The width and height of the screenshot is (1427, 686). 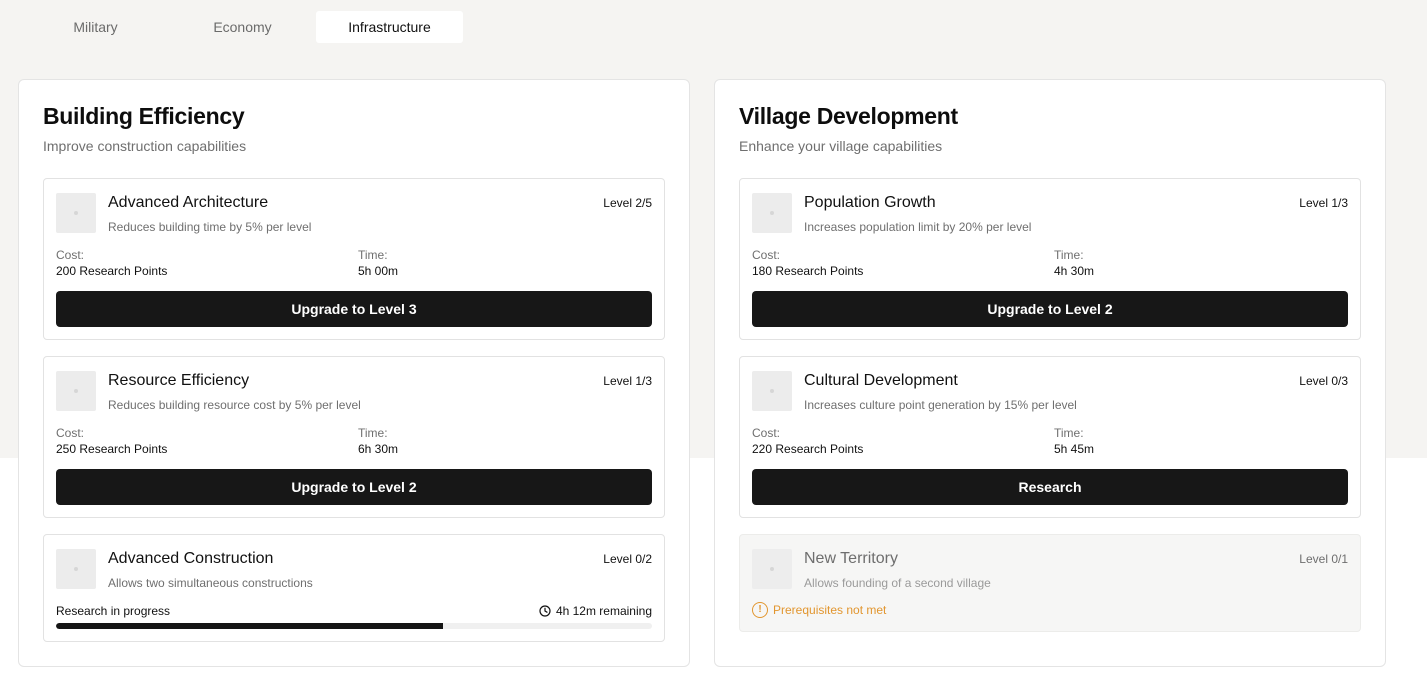 I want to click on clock-icon, so click(x=545, y=611).